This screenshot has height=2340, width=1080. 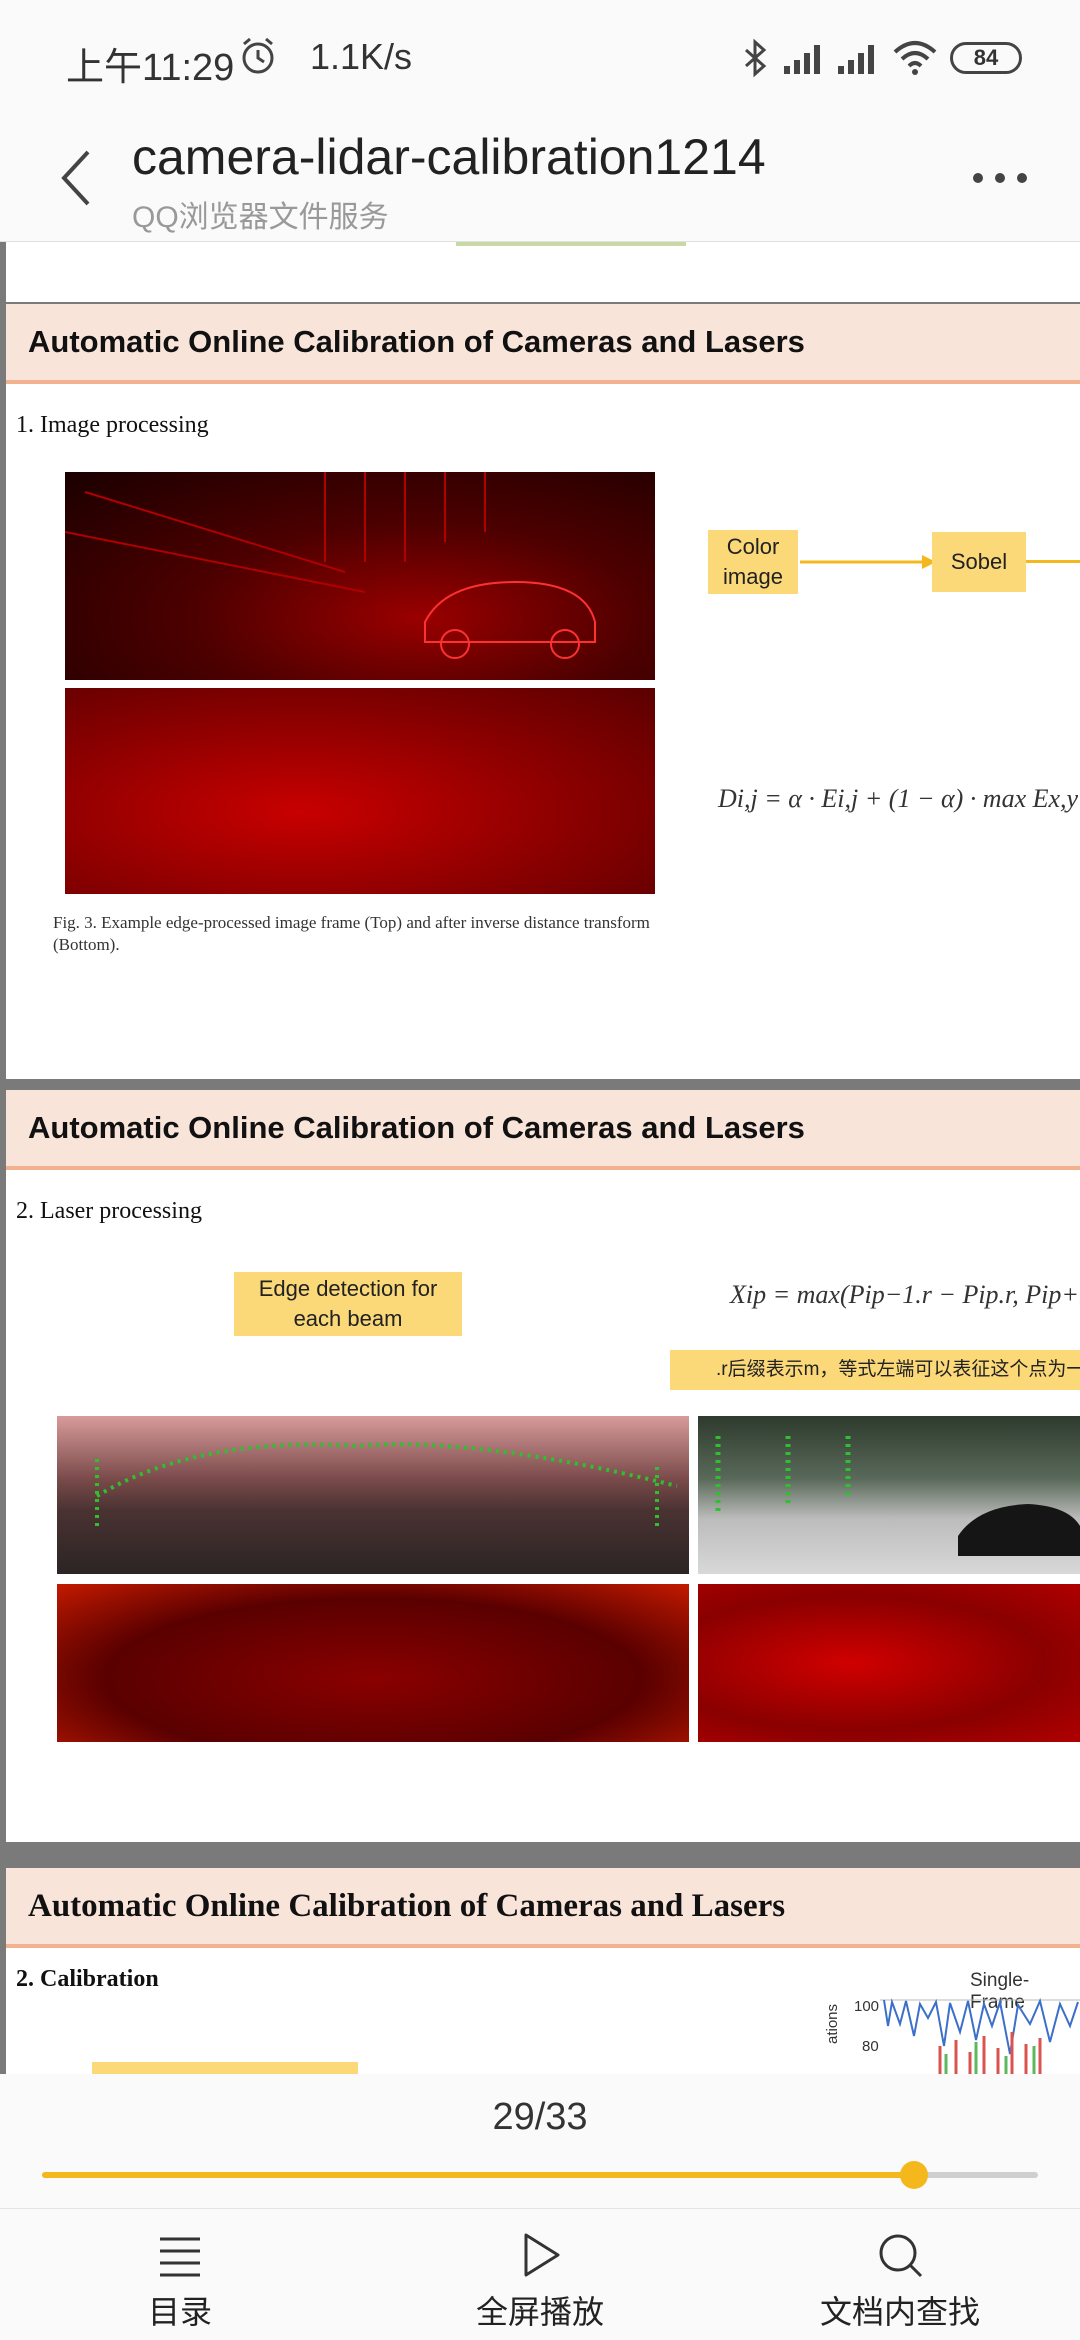 I want to click on alarm-icon, so click(x=258, y=55).